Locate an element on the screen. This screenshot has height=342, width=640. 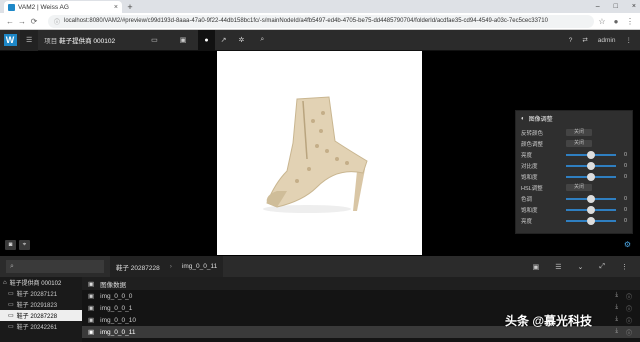
adjust-label: 饱和度 is located at coordinates (529, 177).